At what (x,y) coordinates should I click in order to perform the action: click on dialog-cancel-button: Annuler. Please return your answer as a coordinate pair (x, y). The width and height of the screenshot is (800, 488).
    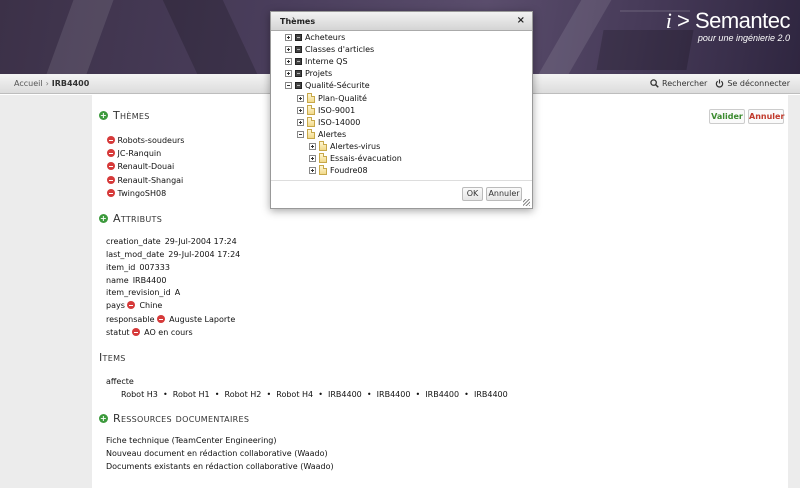
    Looking at the image, I should click on (504, 194).